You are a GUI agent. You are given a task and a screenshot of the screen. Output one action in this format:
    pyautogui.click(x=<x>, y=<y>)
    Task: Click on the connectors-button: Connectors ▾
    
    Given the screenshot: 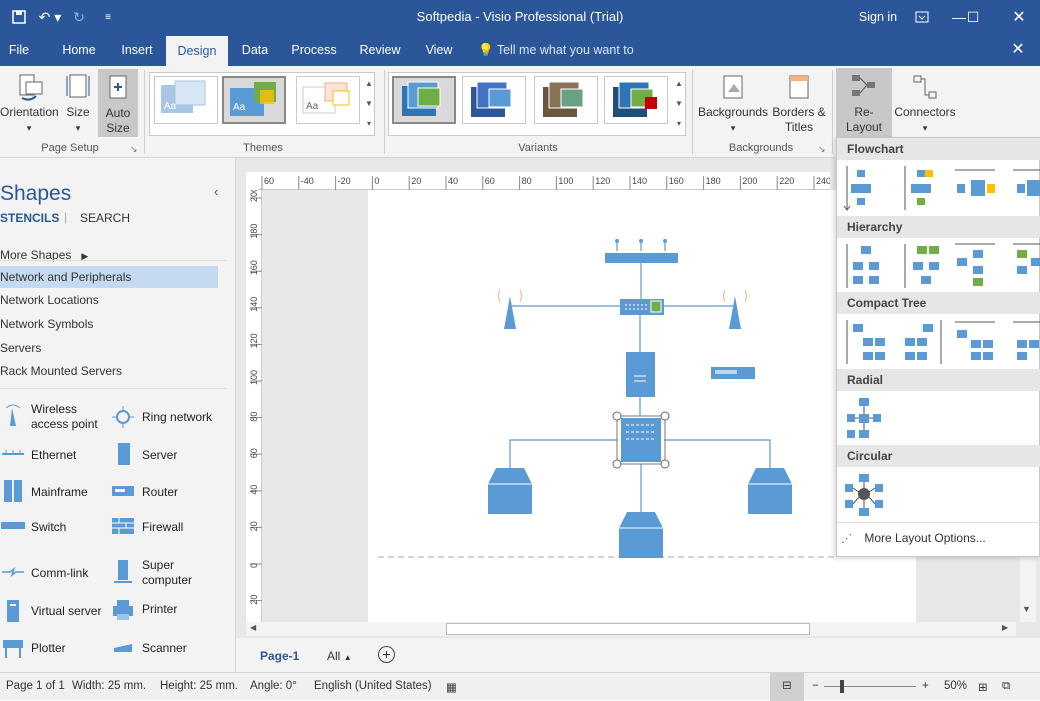 What is the action you would take?
    pyautogui.click(x=925, y=103)
    